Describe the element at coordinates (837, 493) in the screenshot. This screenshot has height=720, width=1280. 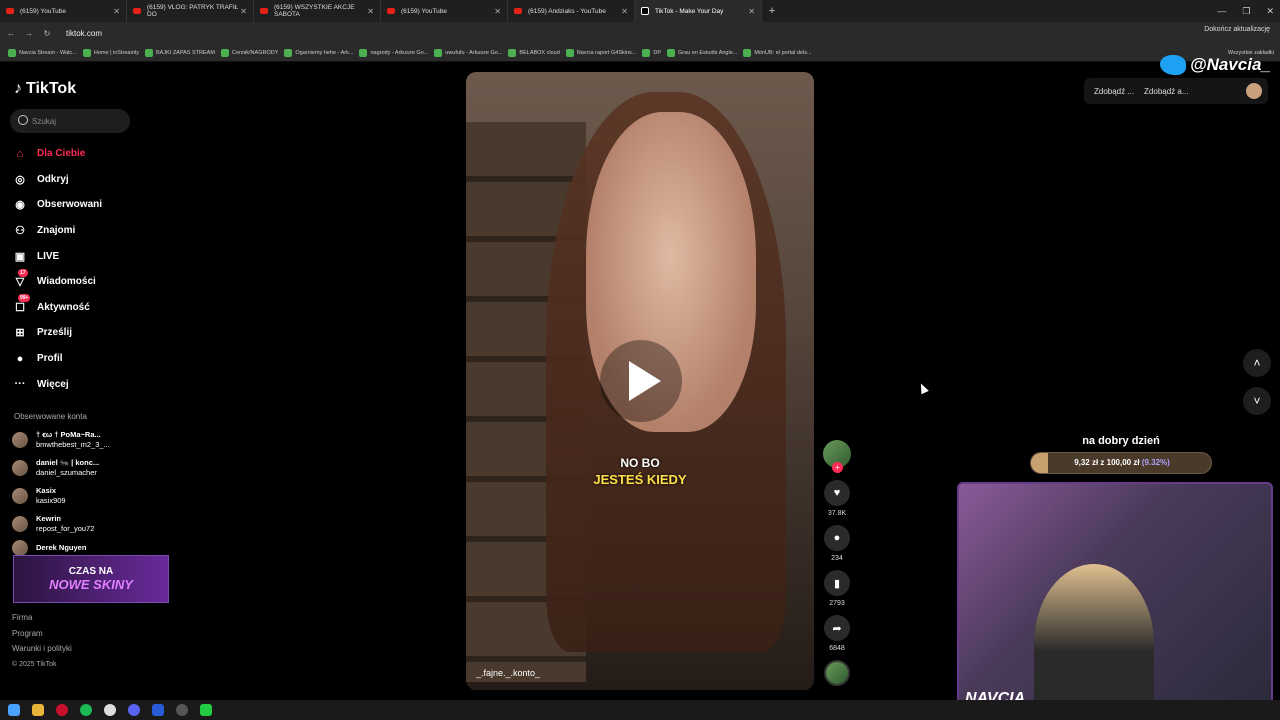
I see `heart-icon: ♥` at that location.